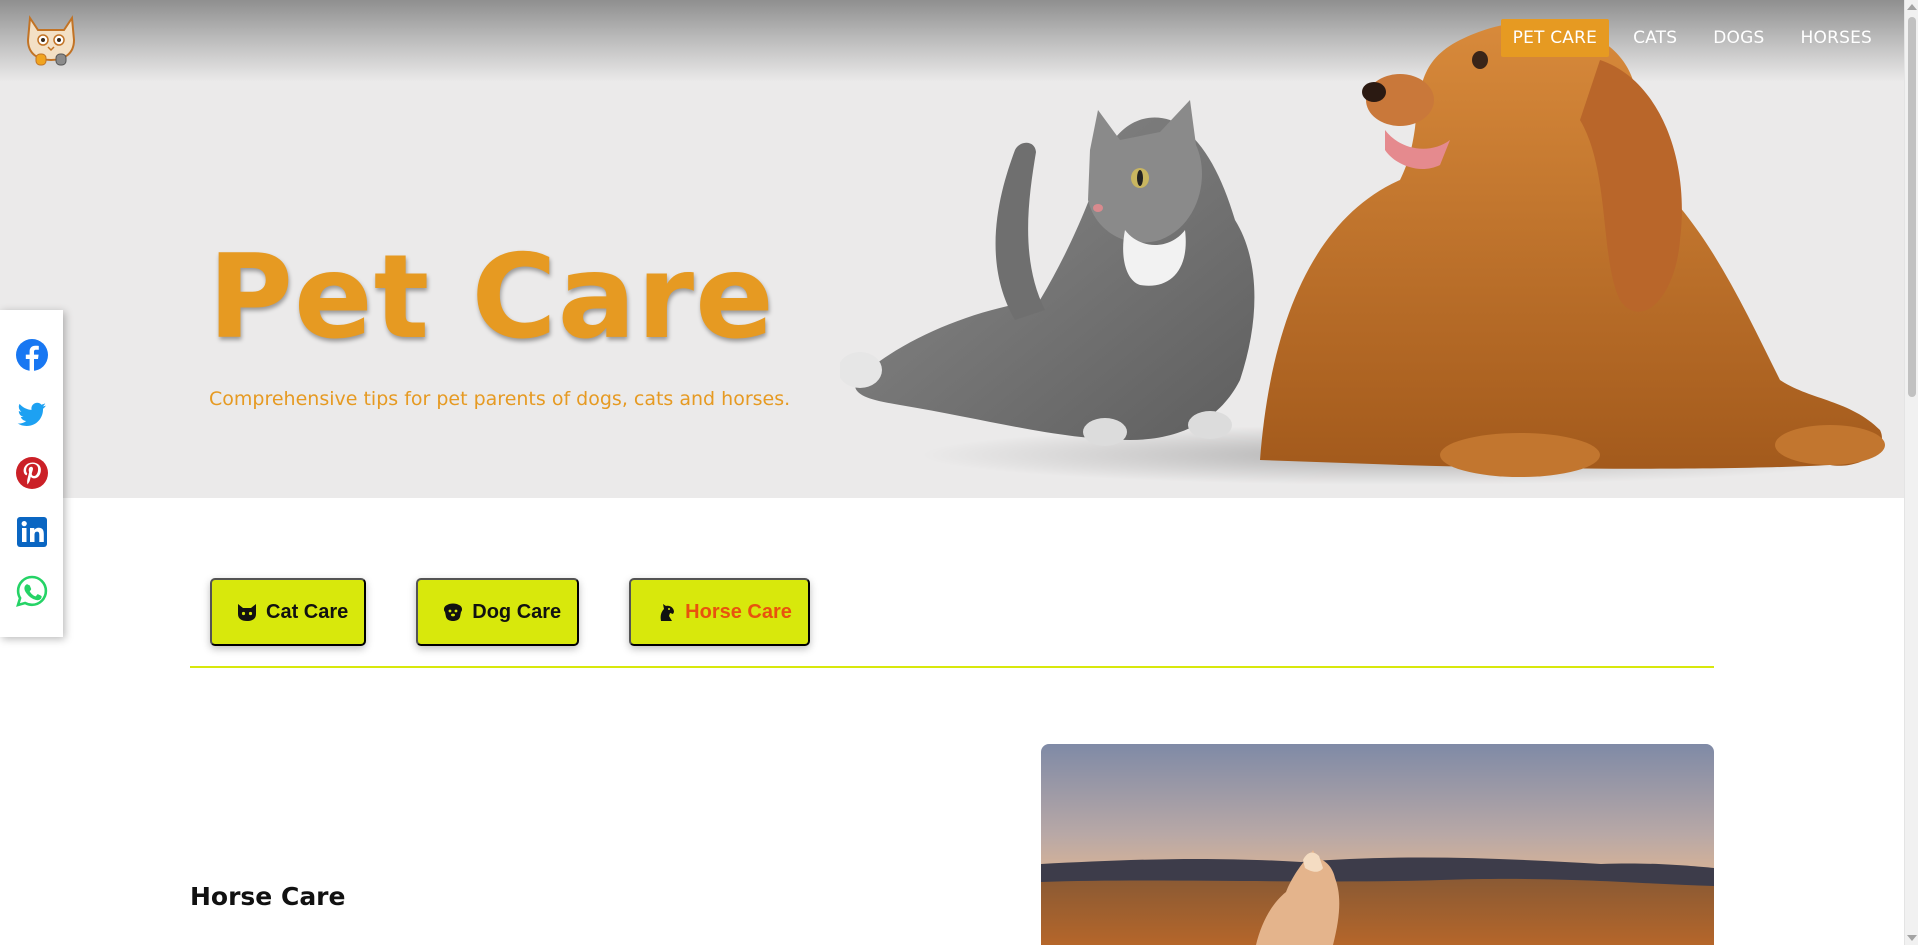 The image size is (1918, 945). What do you see at coordinates (32, 355) in the screenshot?
I see `facebook-icon` at bounding box center [32, 355].